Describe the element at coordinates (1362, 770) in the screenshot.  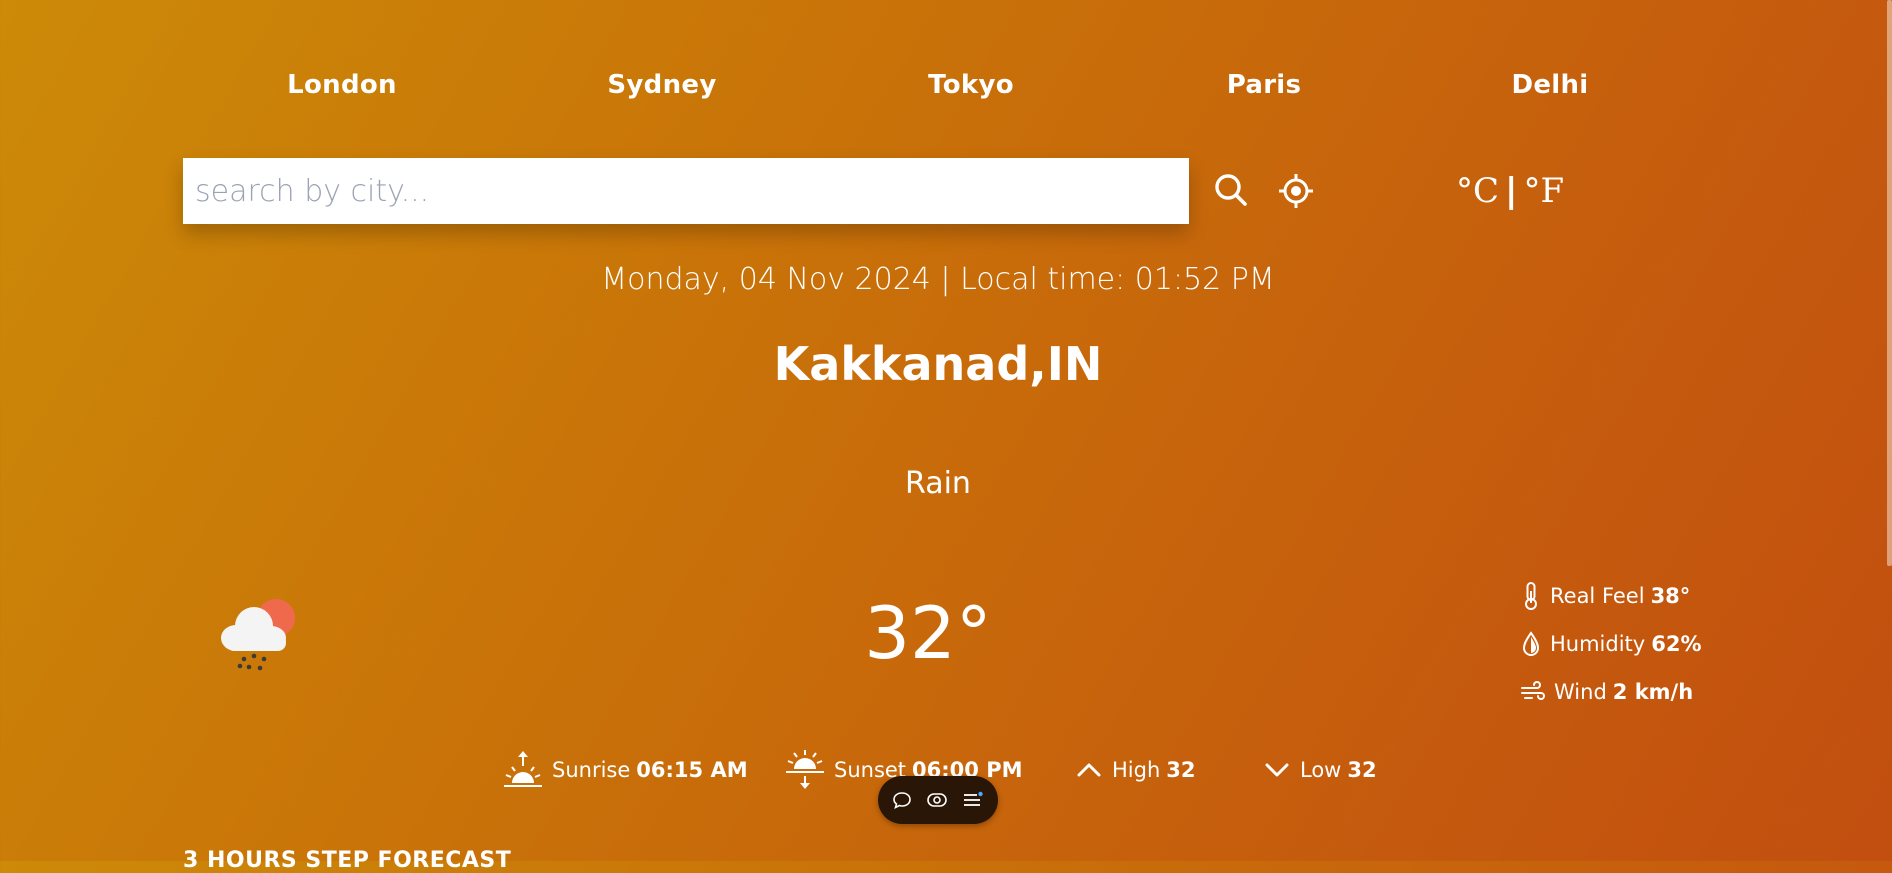
I see `low-value: 32` at that location.